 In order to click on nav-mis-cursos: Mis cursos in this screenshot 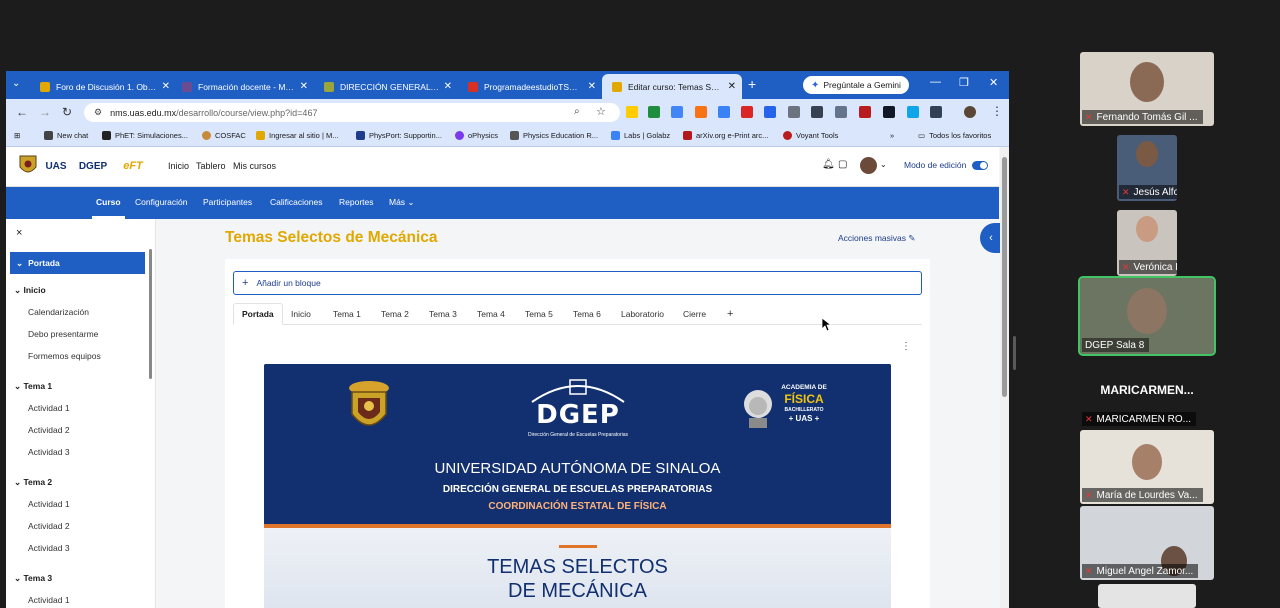, I will do `click(254, 166)`.